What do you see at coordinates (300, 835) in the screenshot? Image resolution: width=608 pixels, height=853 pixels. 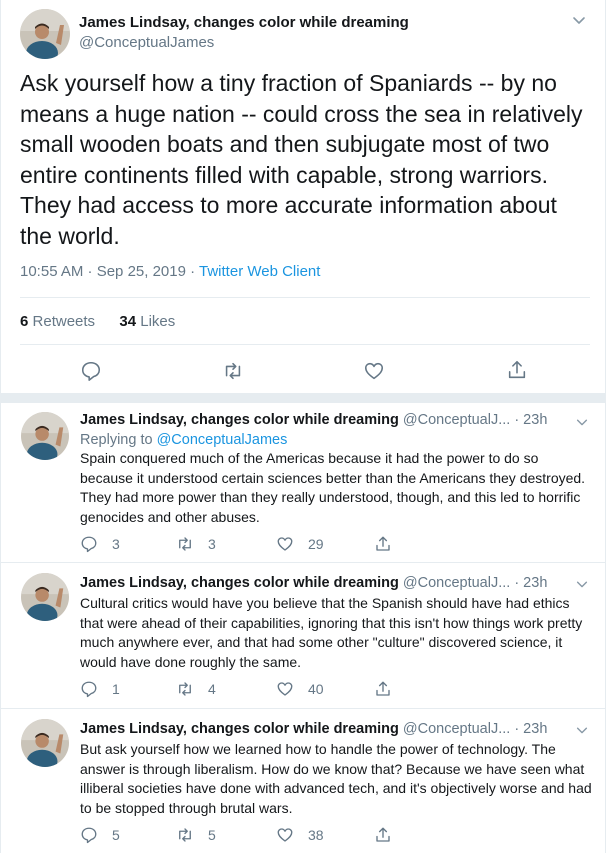 I see `like-button: 38` at bounding box center [300, 835].